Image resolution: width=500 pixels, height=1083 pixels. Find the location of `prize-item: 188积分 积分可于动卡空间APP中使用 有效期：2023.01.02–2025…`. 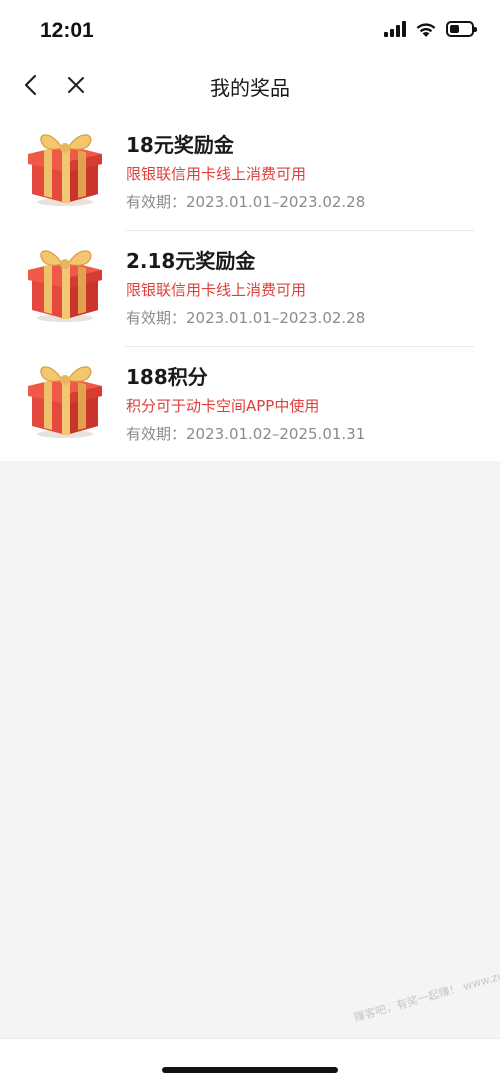

prize-item: 188积分 积分可于动卡空间APP中使用 有效期：2023.01.02–2025… is located at coordinates (250, 405).